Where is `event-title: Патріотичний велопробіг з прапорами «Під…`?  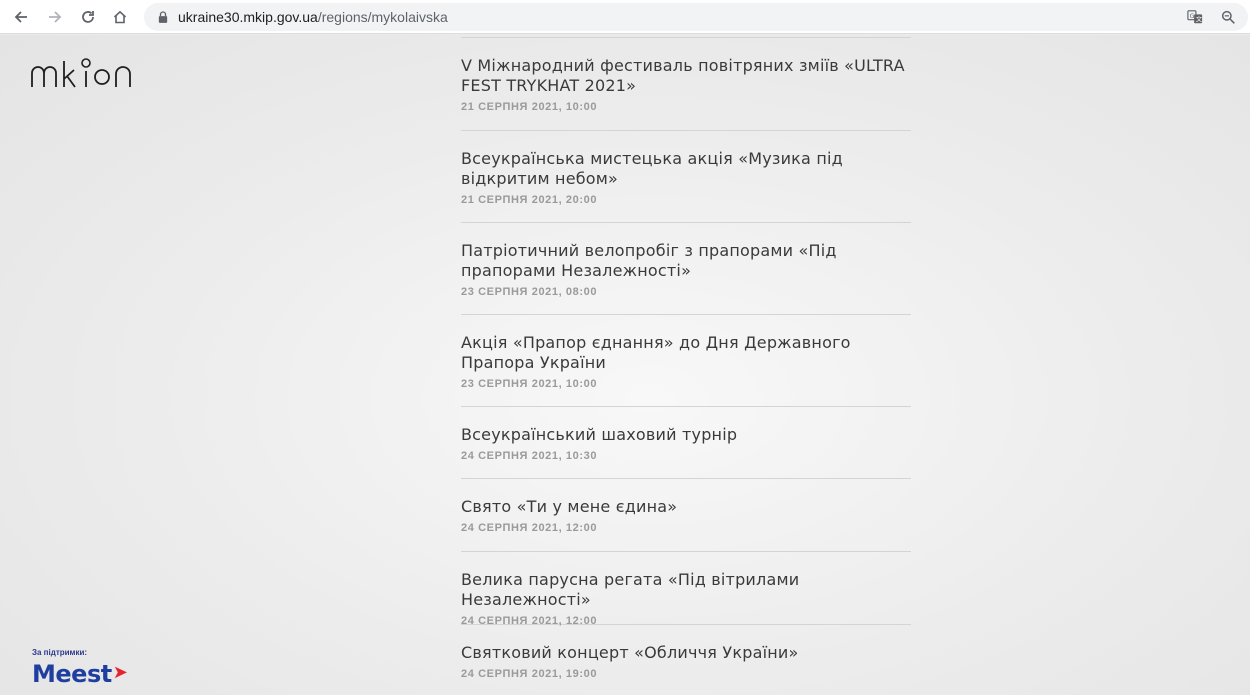 event-title: Патріотичний велопробіг з прапорами «Під… is located at coordinates (686, 261).